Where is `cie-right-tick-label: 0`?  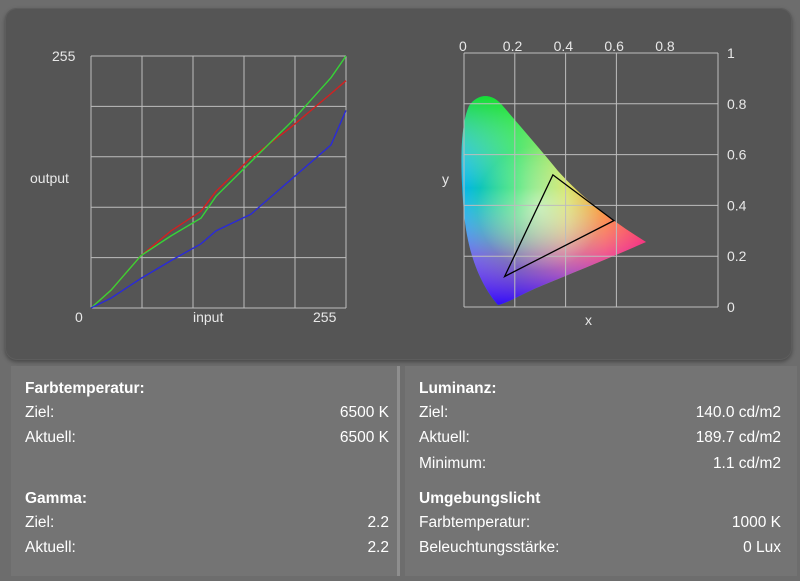 cie-right-tick-label: 0 is located at coordinates (731, 307).